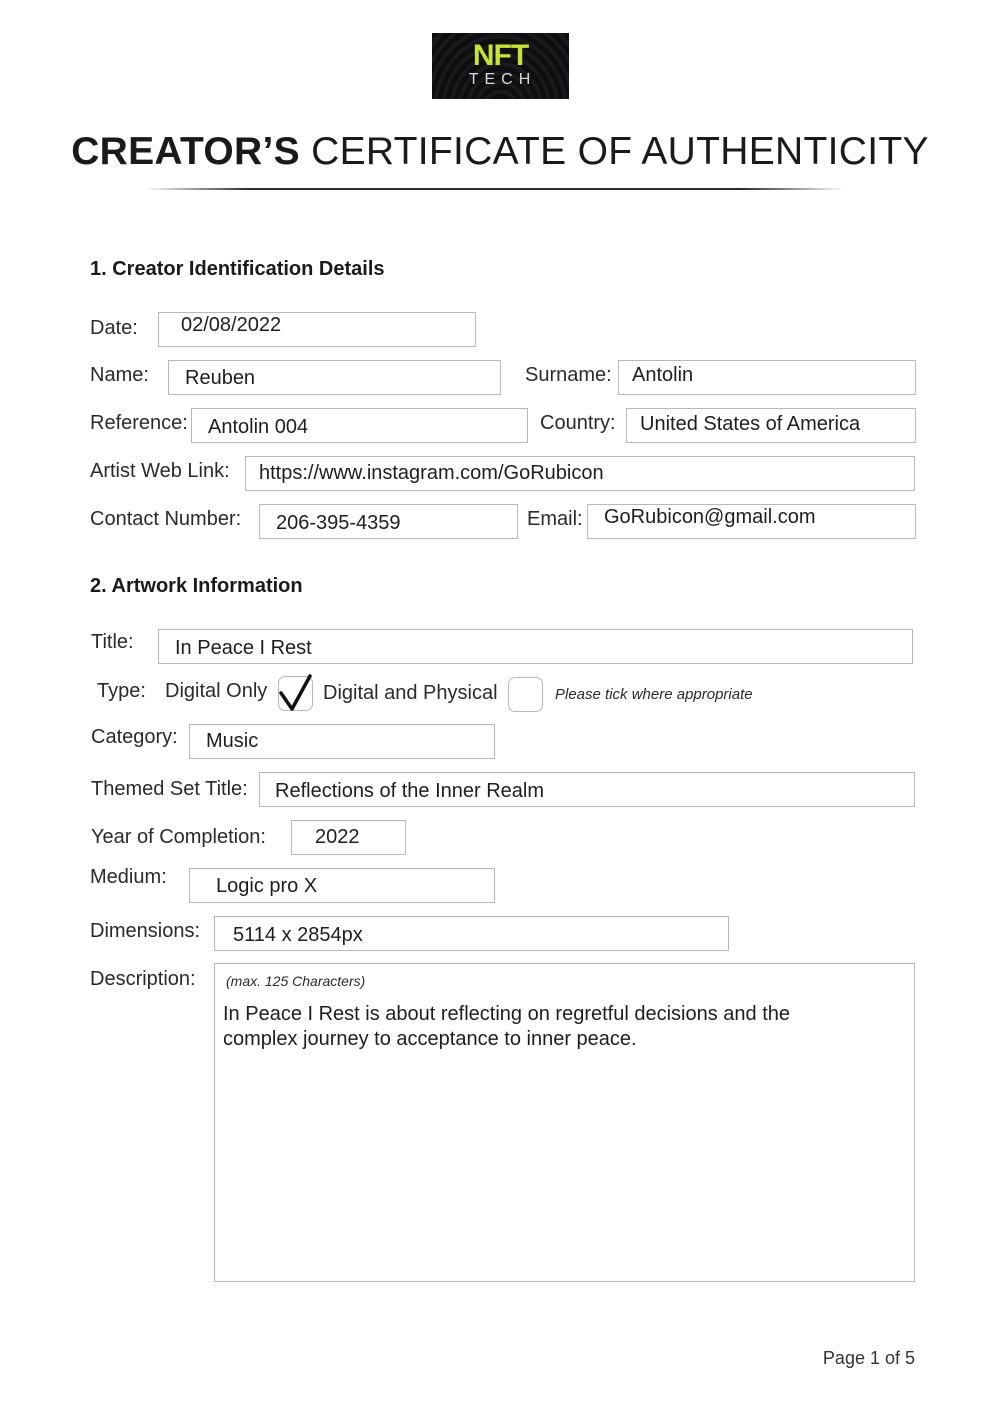 Image resolution: width=1000 pixels, height=1414 pixels. I want to click on page-title: CREATOR’S CERTIFICATE OF AUTHENTICITY, so click(500, 152).